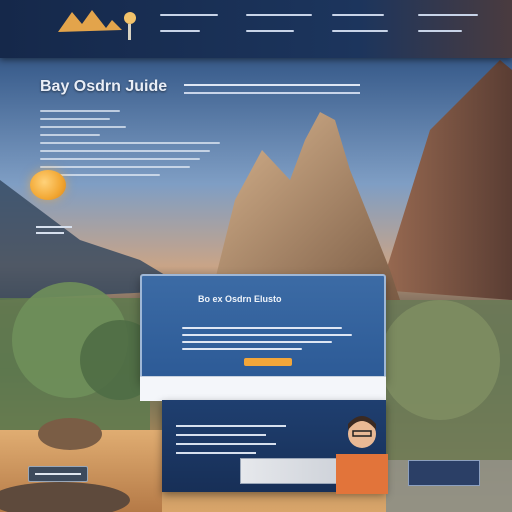  What do you see at coordinates (331, 28) in the screenshot?
I see `nav-menu` at bounding box center [331, 28].